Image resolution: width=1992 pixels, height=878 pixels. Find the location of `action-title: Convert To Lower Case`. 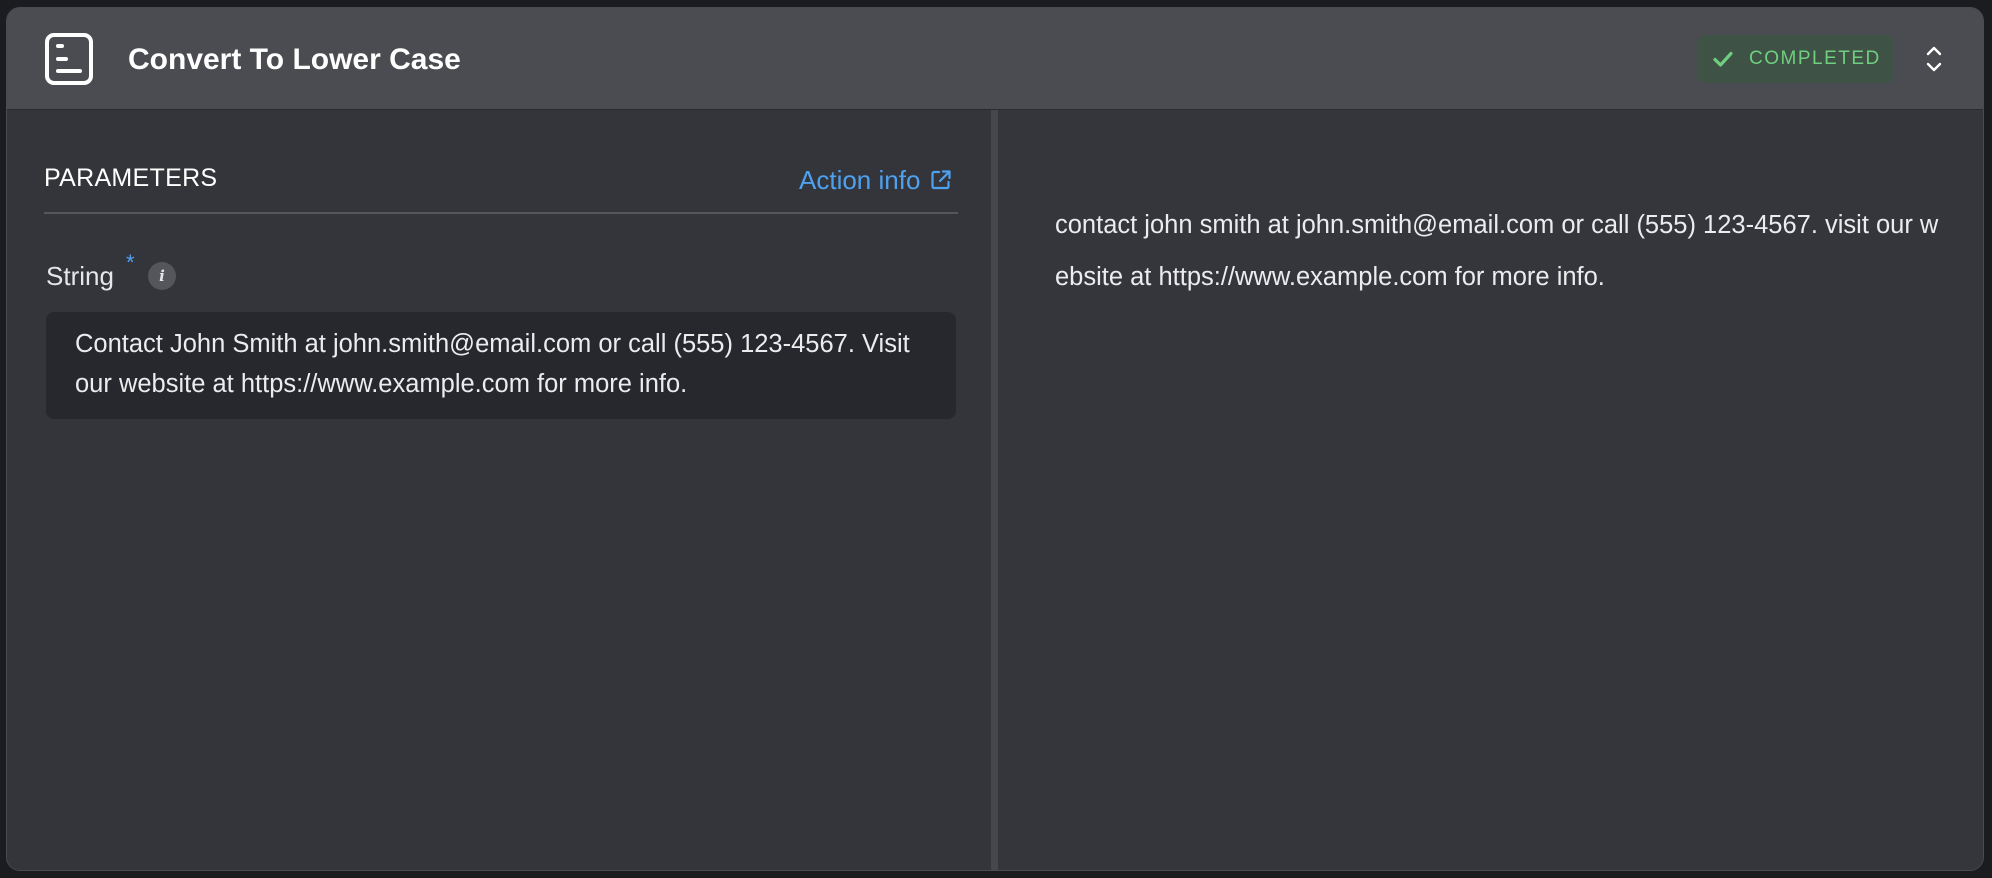

action-title: Convert To Lower Case is located at coordinates (294, 59).